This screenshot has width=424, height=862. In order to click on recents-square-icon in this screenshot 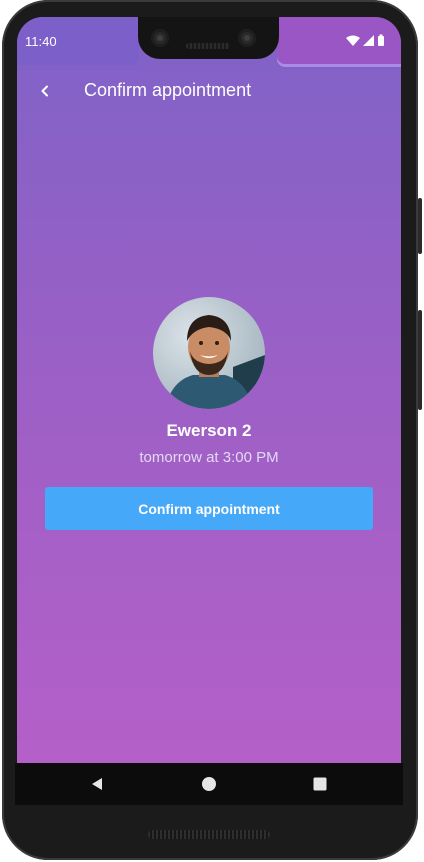, I will do `click(320, 784)`.